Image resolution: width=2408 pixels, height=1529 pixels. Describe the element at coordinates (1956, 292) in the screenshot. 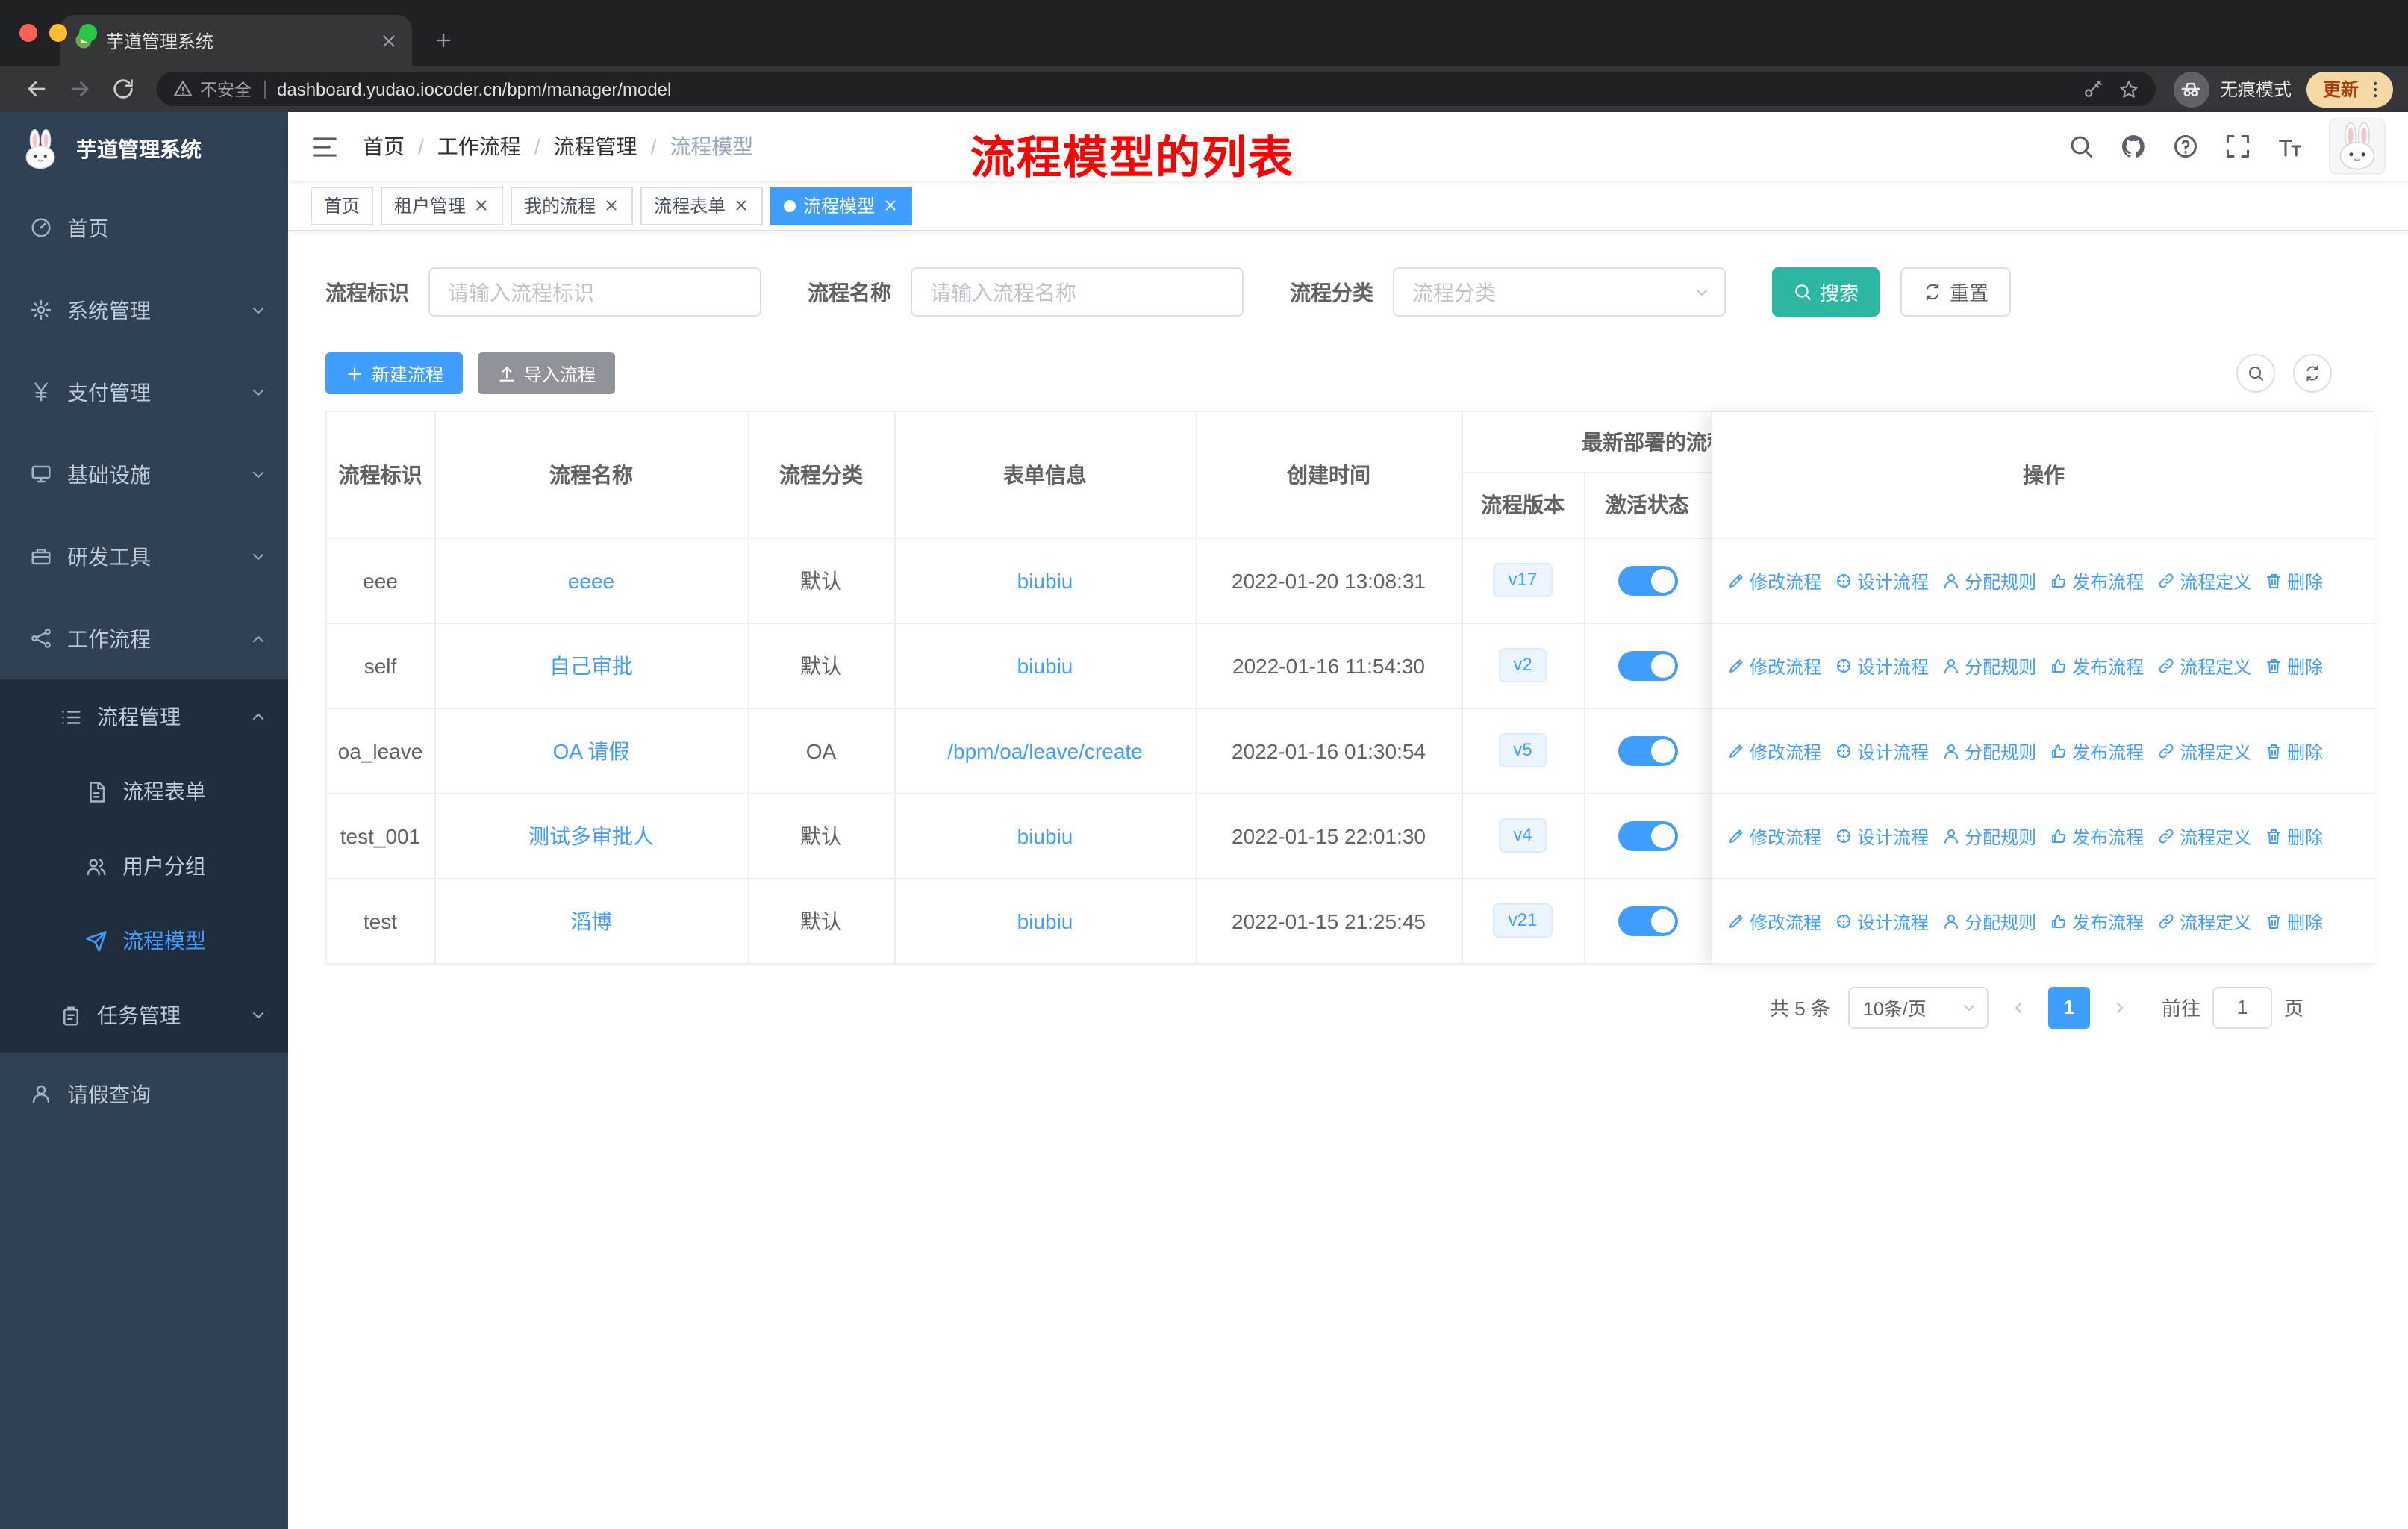

I see `reset-button: 重置` at that location.